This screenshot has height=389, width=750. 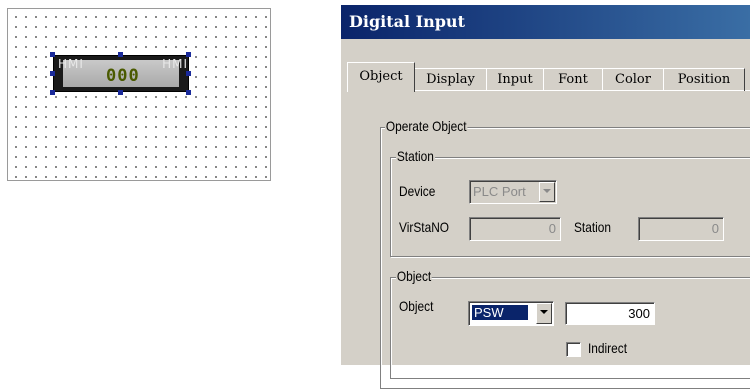 What do you see at coordinates (570, 207) in the screenshot?
I see `station-group` at bounding box center [570, 207].